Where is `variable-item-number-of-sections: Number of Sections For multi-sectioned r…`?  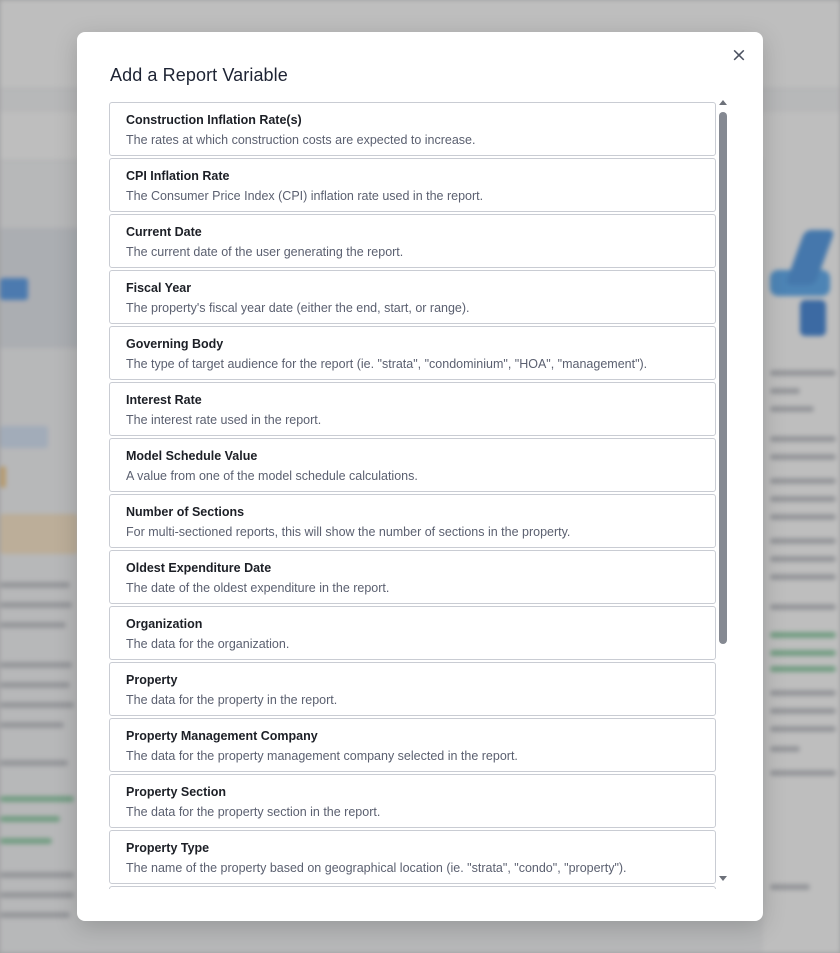 variable-item-number-of-sections: Number of Sections For multi-sectioned r… is located at coordinates (412, 521).